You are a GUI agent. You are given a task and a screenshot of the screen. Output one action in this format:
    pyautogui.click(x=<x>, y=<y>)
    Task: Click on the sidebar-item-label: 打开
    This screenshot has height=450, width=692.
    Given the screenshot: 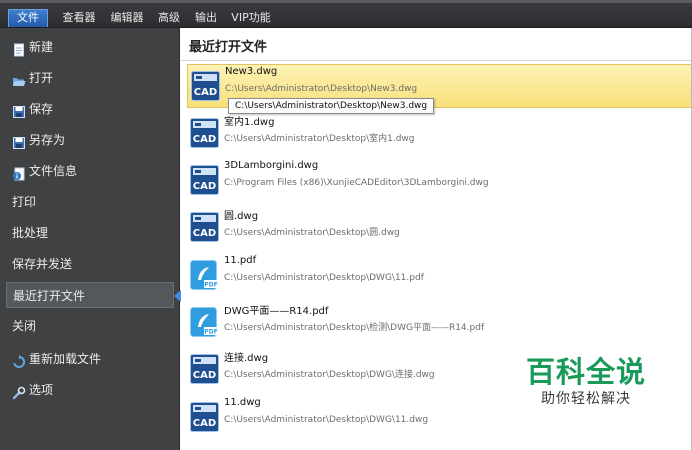 What is the action you would take?
    pyautogui.click(x=41, y=78)
    